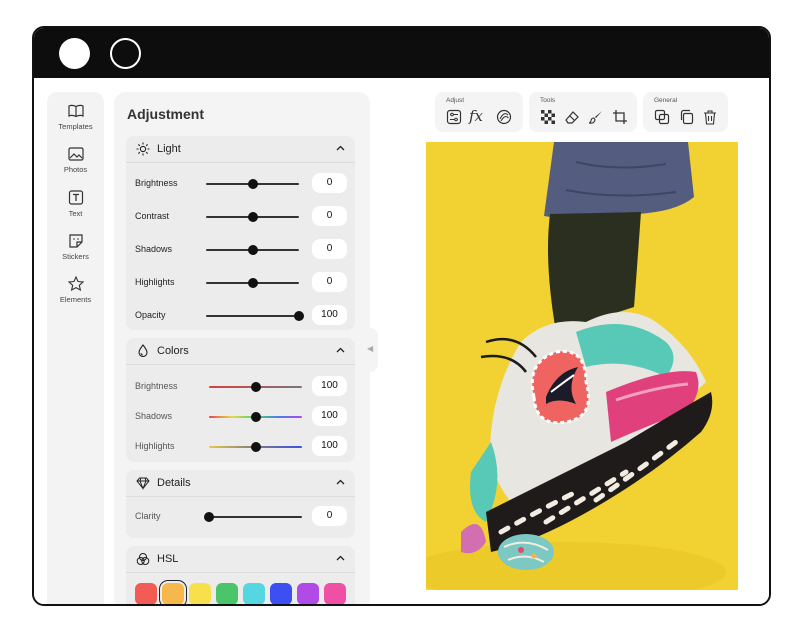 The height and width of the screenshot is (635, 800). I want to click on fx-icon: fx, so click(476, 116).